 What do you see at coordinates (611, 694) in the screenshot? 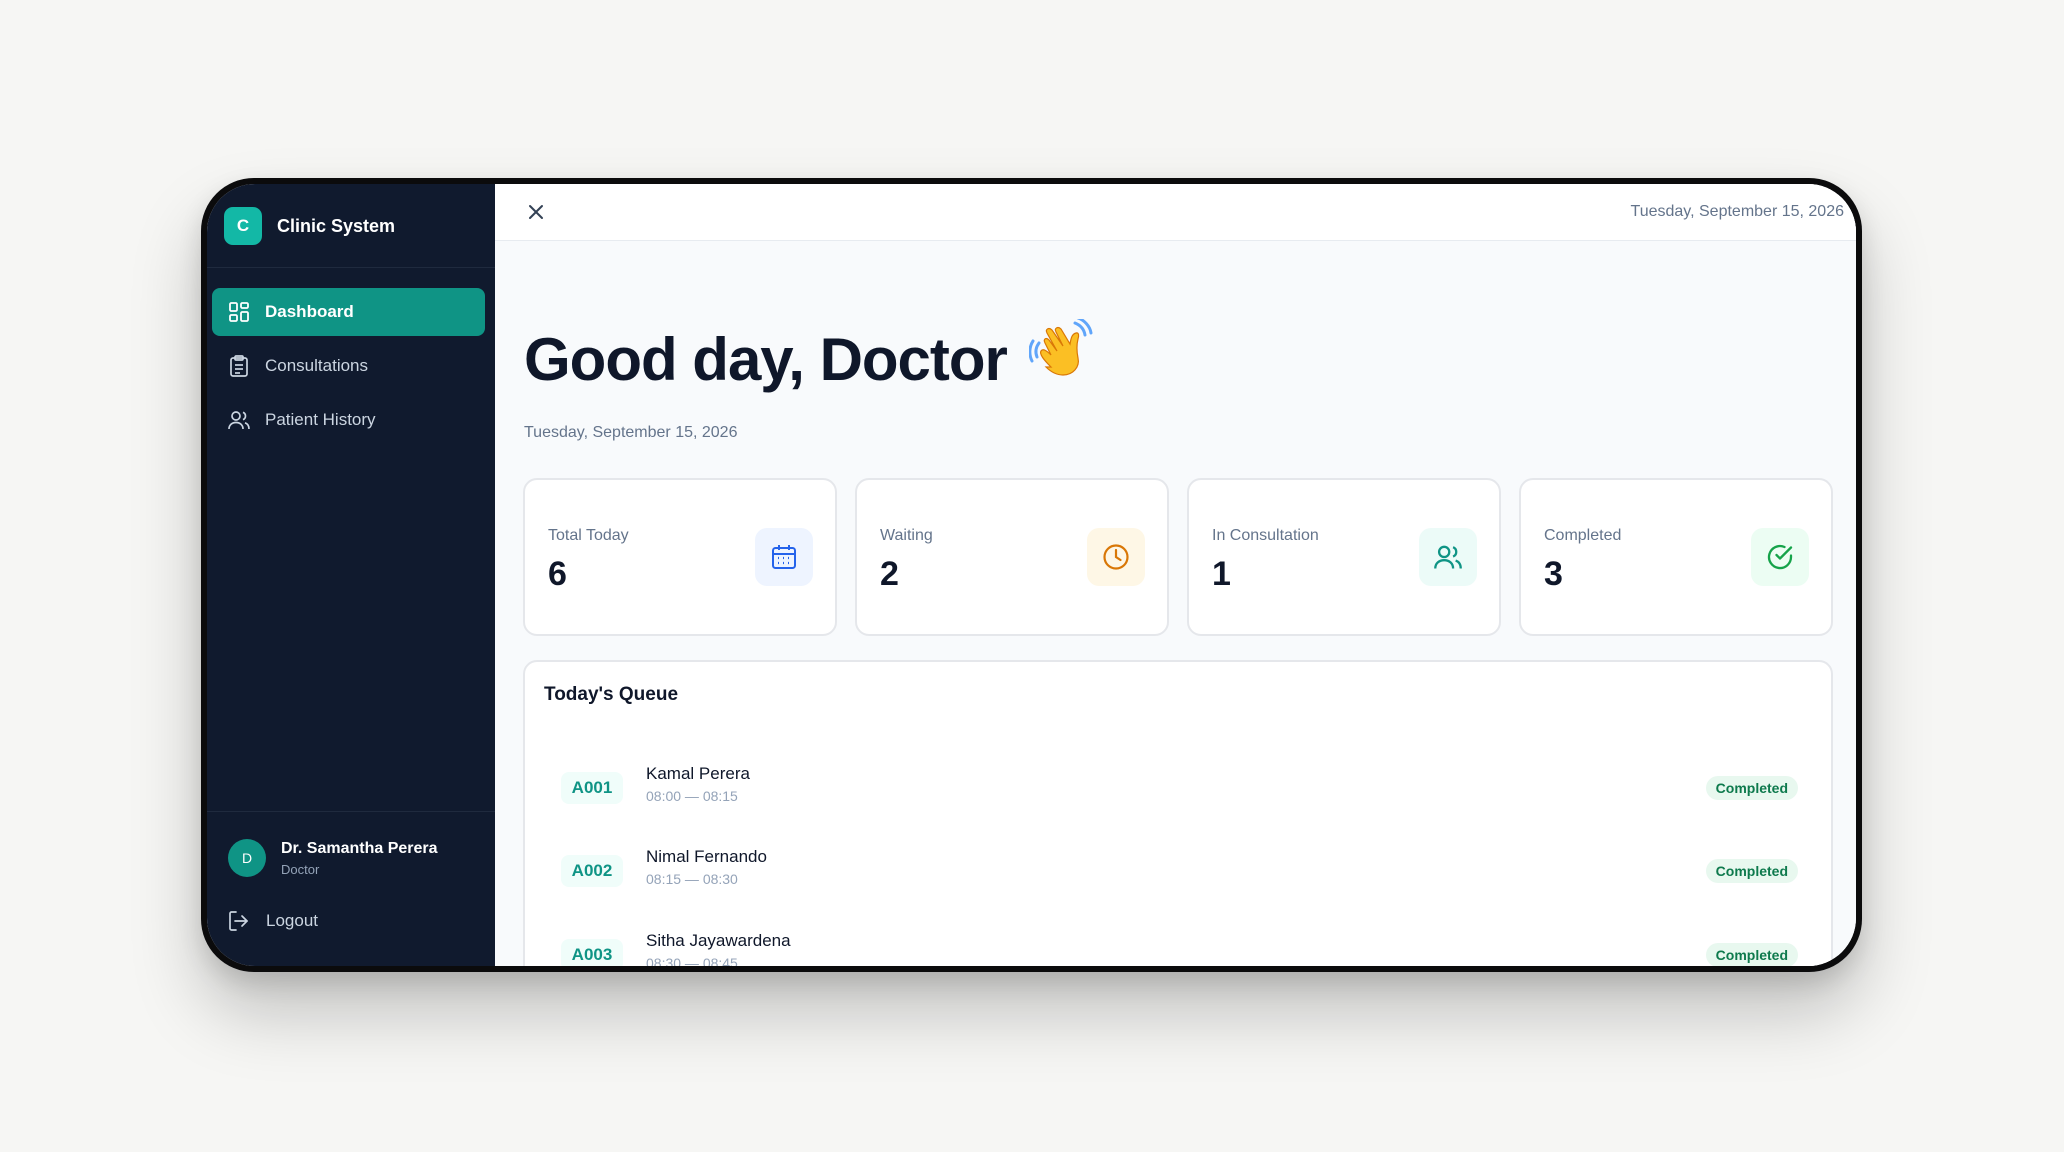
I see `queue-title: Today's Queue` at bounding box center [611, 694].